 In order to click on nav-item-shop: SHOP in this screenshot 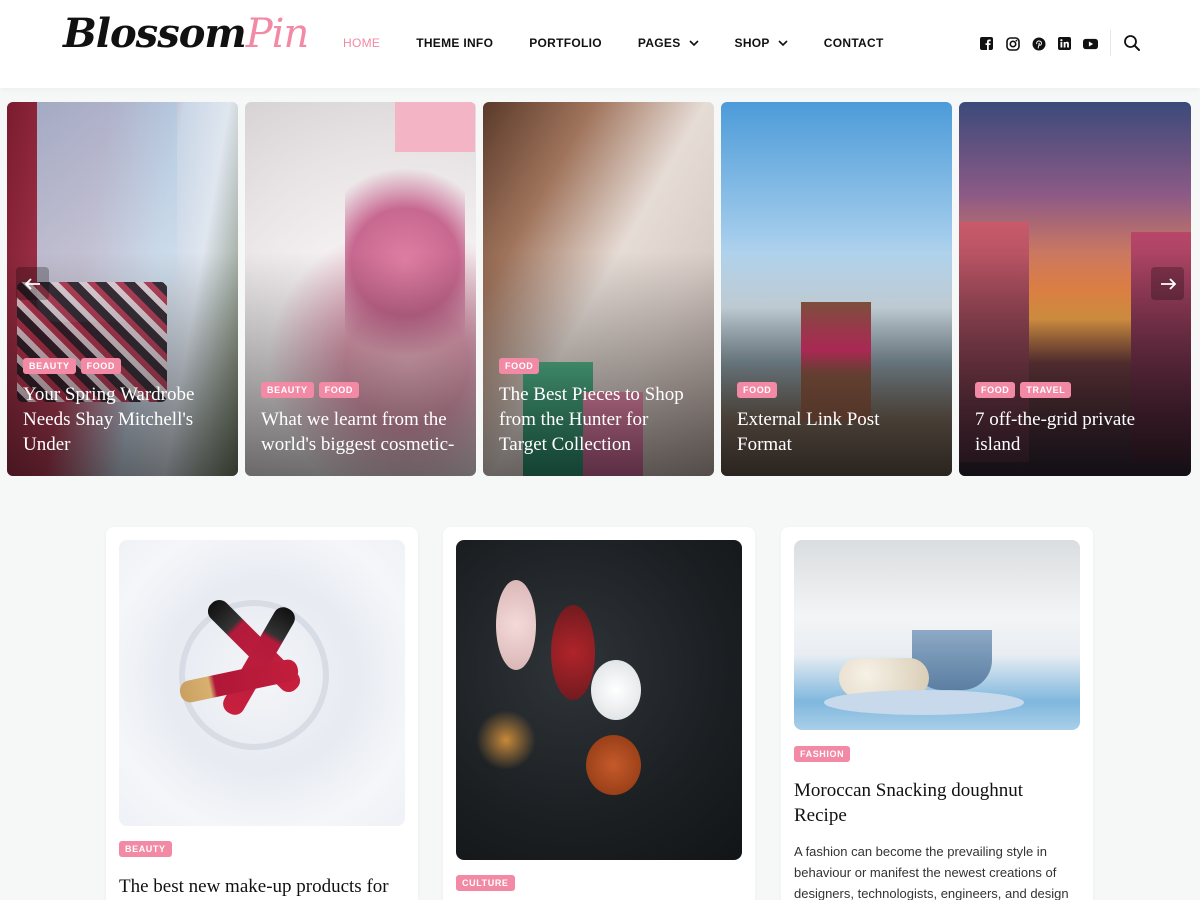, I will do `click(761, 43)`.